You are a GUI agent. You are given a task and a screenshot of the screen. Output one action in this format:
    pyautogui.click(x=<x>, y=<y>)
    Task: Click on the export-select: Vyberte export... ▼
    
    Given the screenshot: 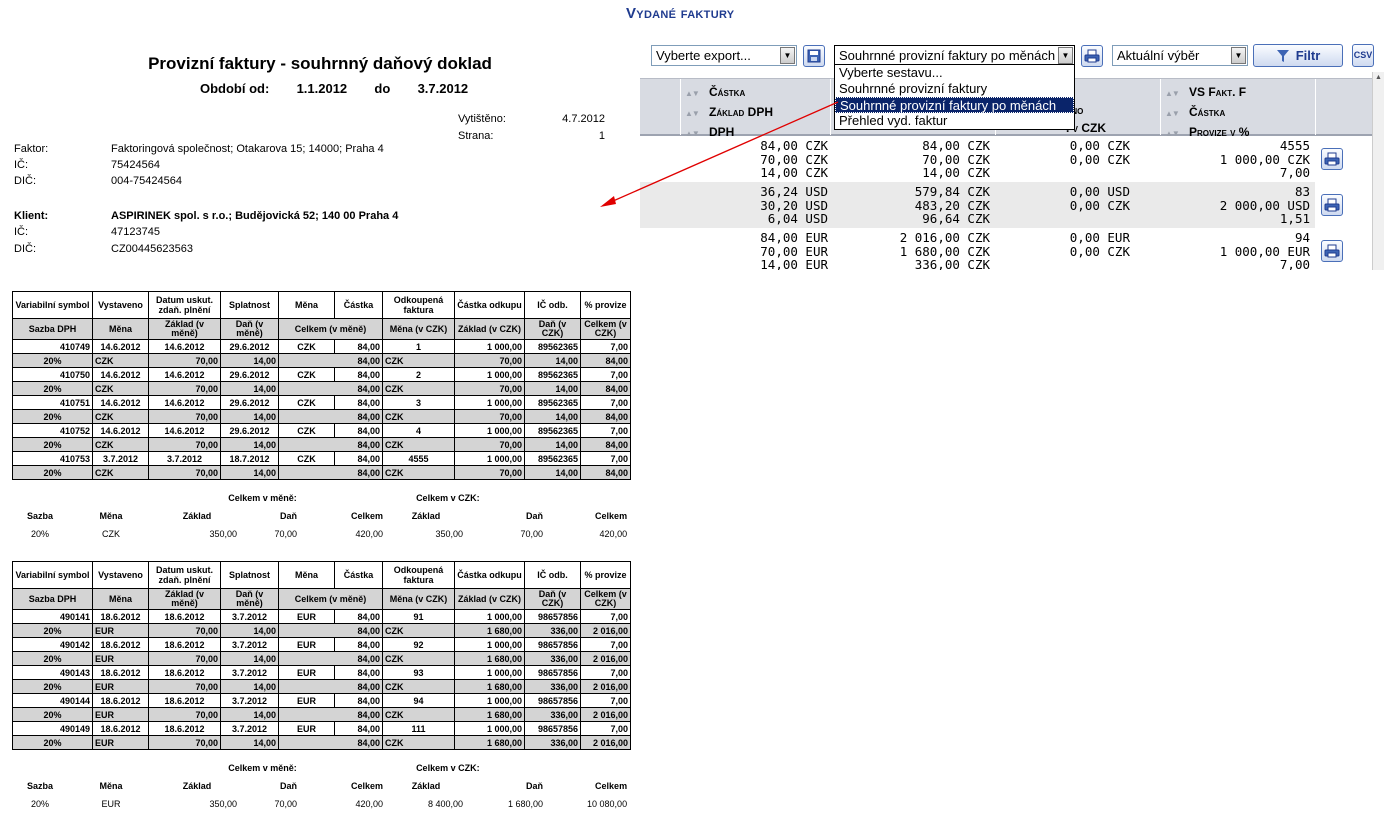 What is the action you would take?
    pyautogui.click(x=724, y=55)
    